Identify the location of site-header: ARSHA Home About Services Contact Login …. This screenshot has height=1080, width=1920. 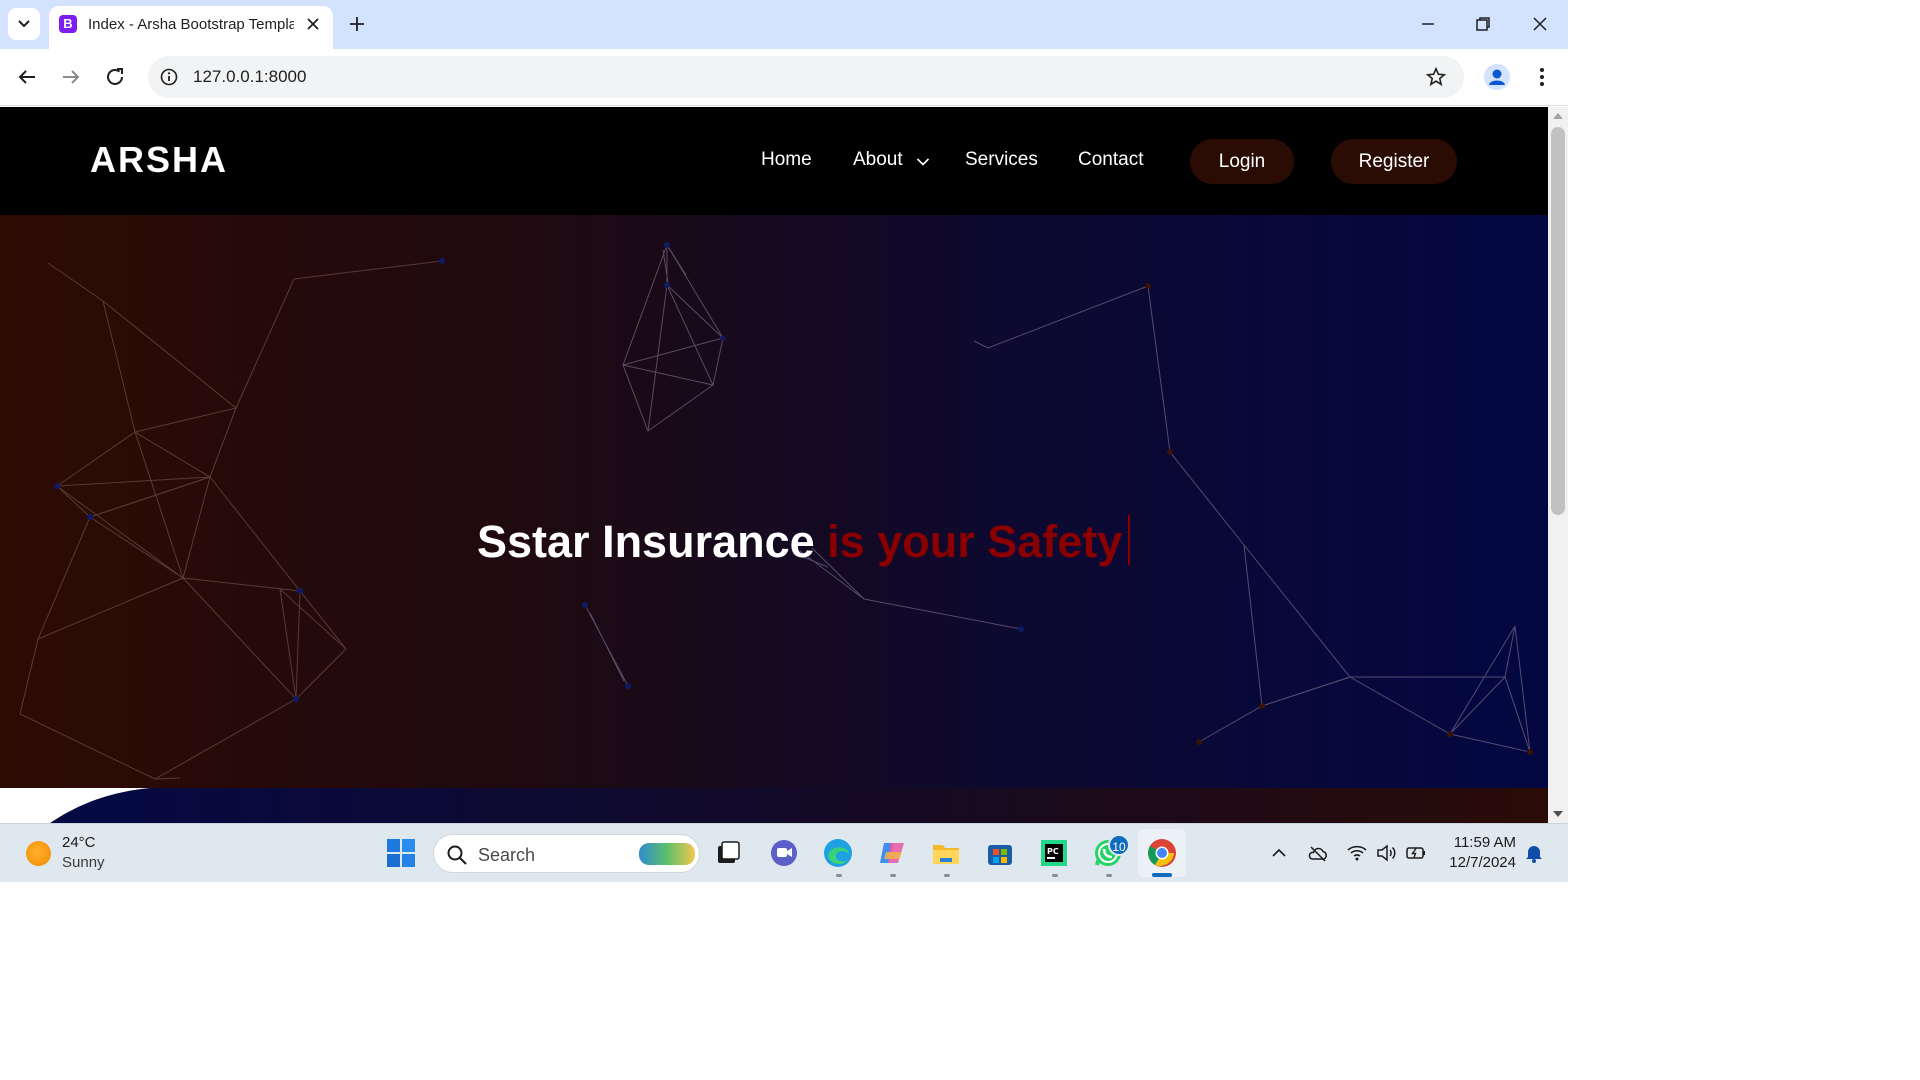
(774, 161).